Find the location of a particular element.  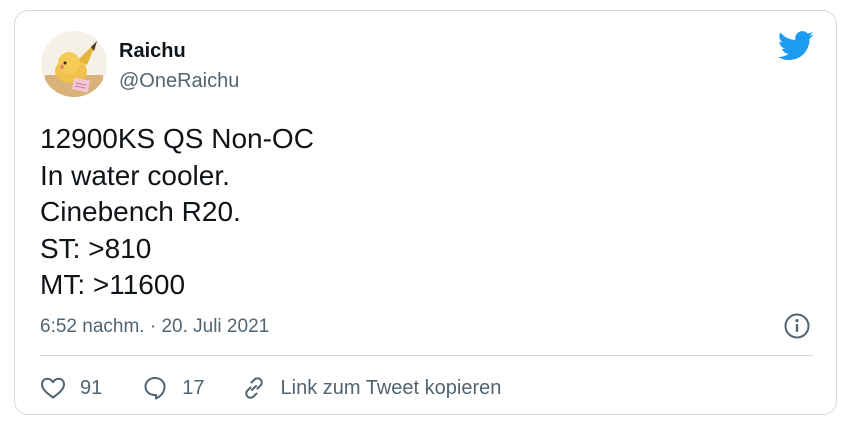

like-count: 91 is located at coordinates (91, 387).